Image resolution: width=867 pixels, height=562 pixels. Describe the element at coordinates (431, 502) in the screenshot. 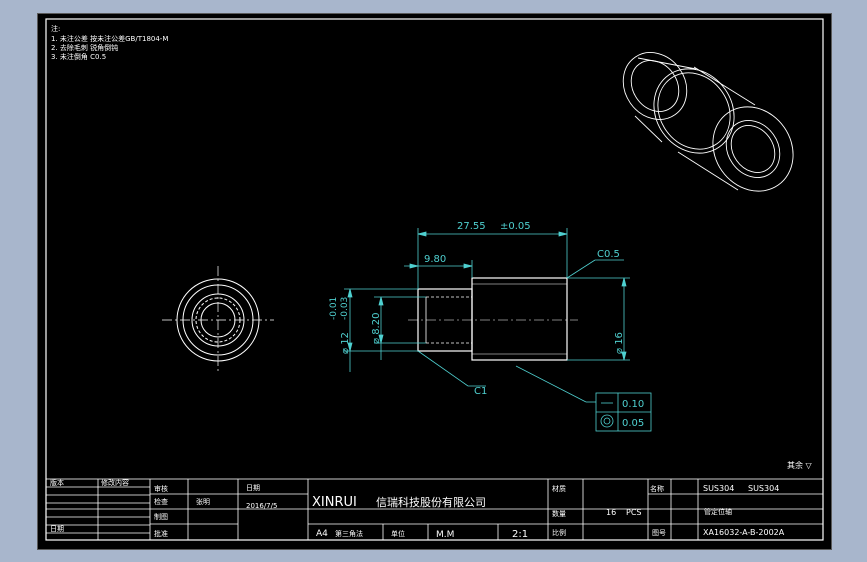

I see `company-cn: 信瑞科技股份有限公司` at that location.